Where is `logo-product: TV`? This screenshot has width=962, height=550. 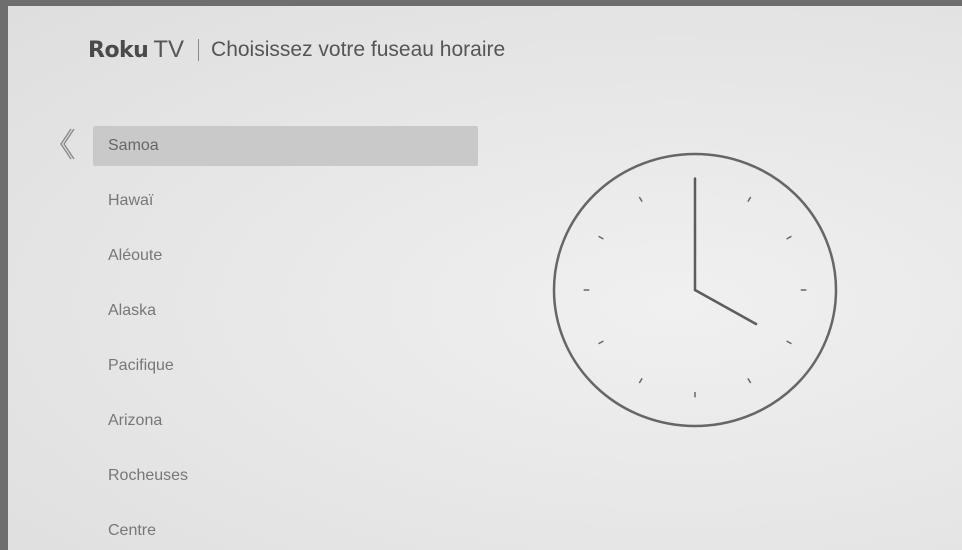 logo-product: TV is located at coordinates (169, 49).